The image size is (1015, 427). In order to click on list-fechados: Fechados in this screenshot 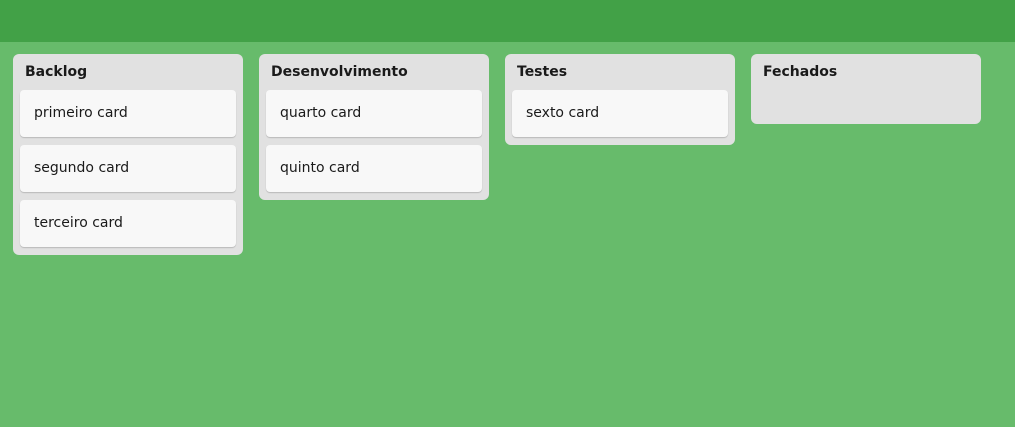, I will do `click(866, 89)`.